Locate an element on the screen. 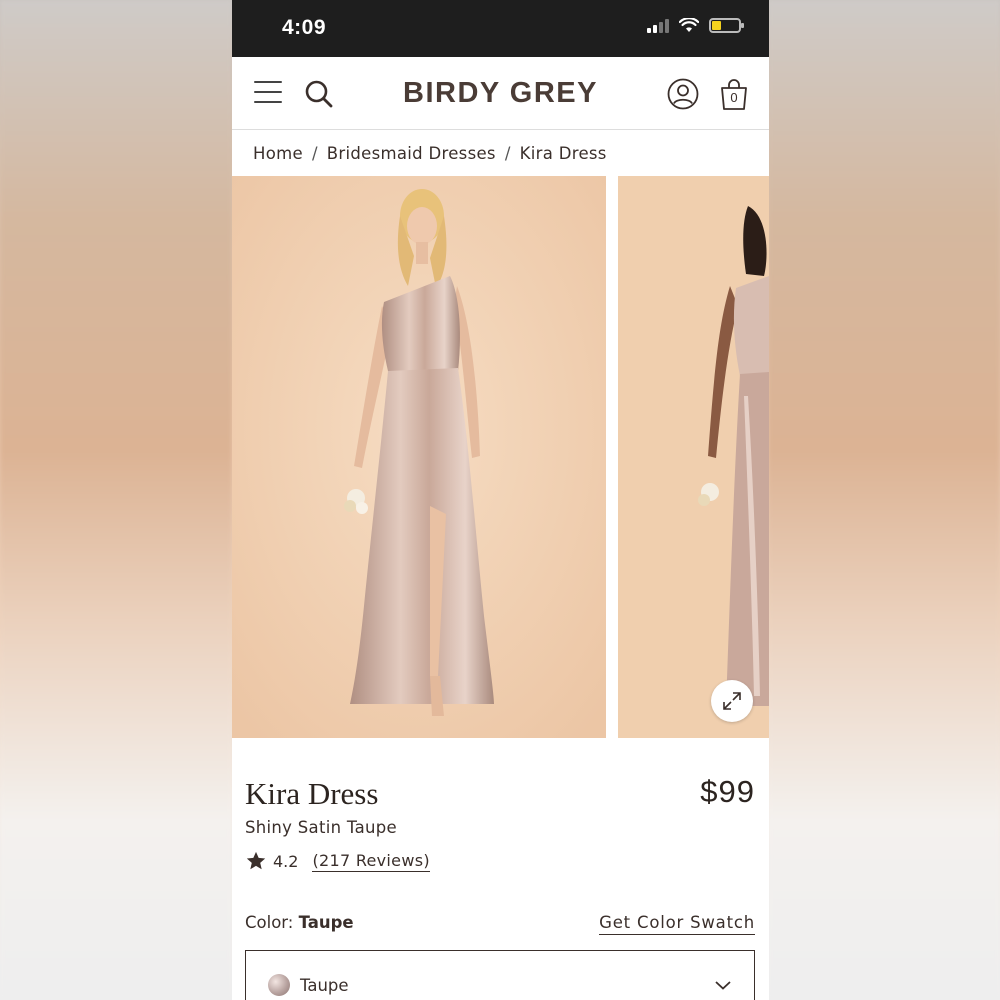  color-row: Color: Taupe Get Color Swatch is located at coordinates (500, 924).